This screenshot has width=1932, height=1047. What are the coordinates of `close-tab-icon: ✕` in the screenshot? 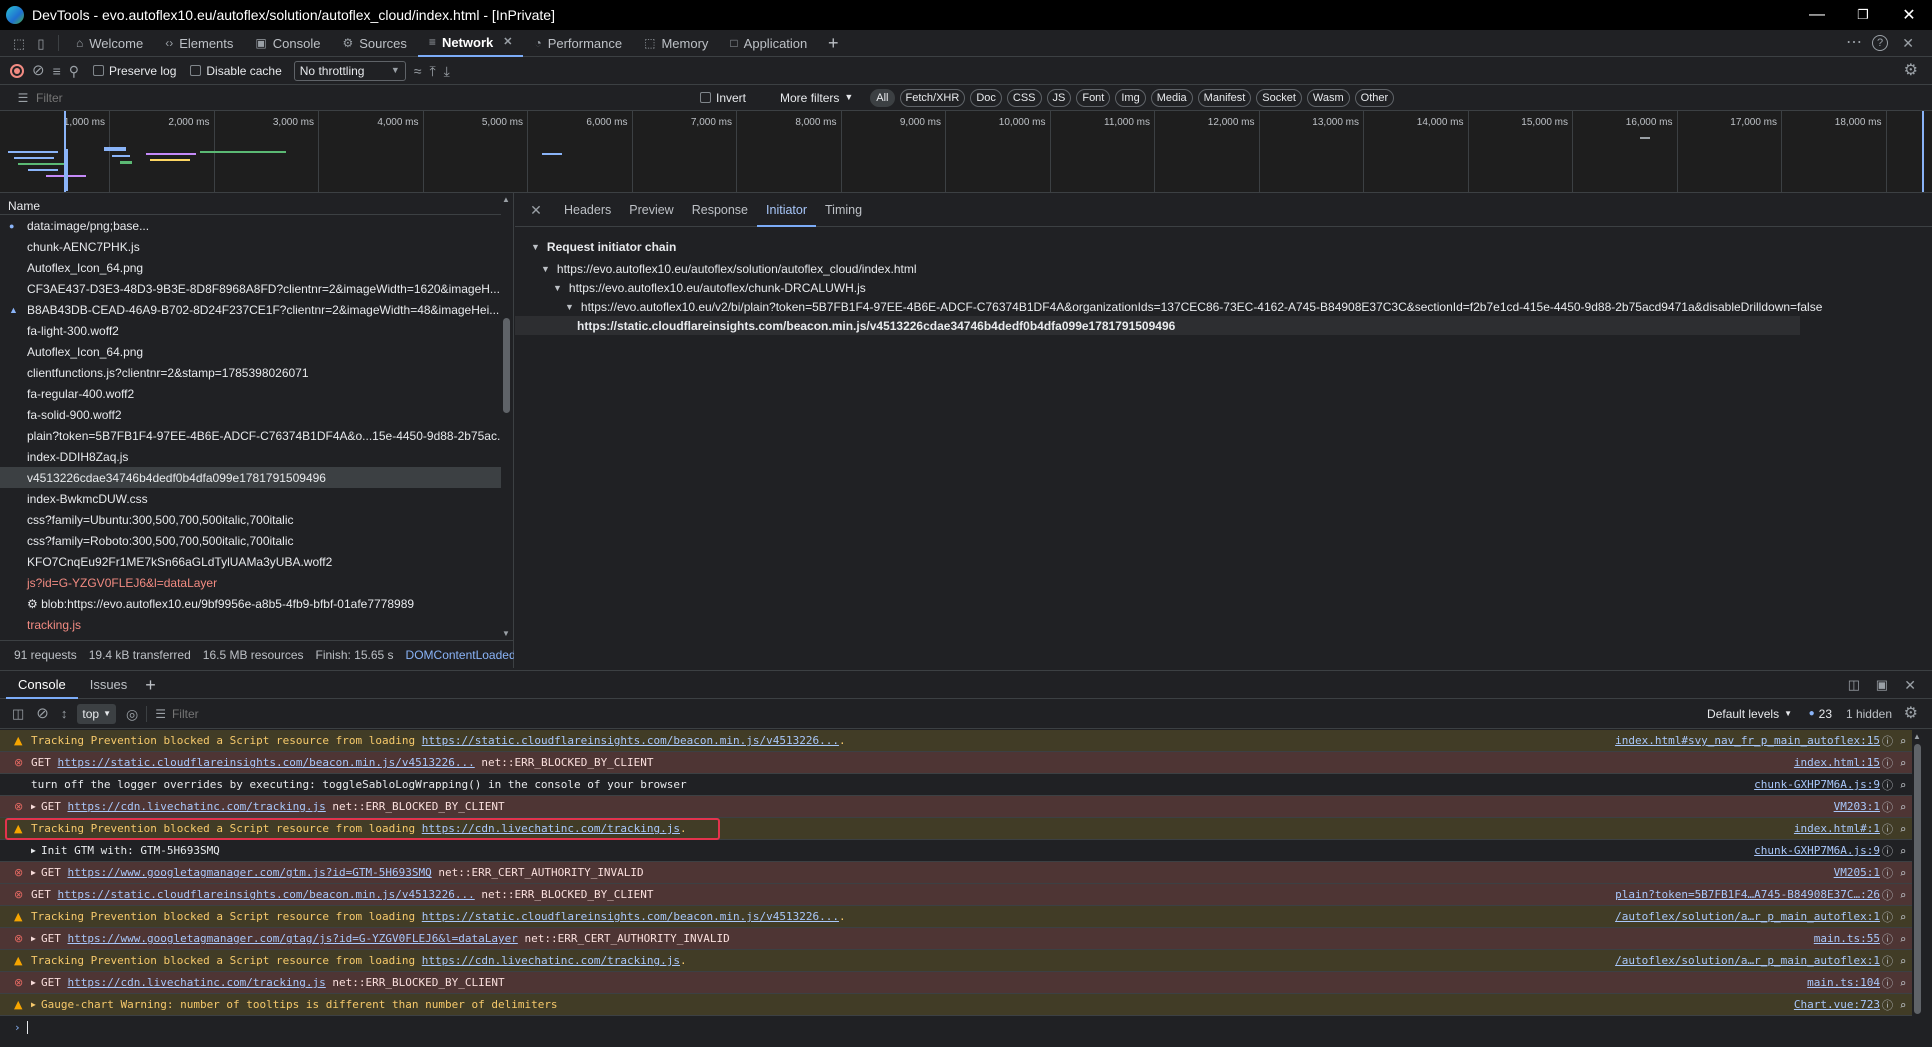 It's located at (507, 42).